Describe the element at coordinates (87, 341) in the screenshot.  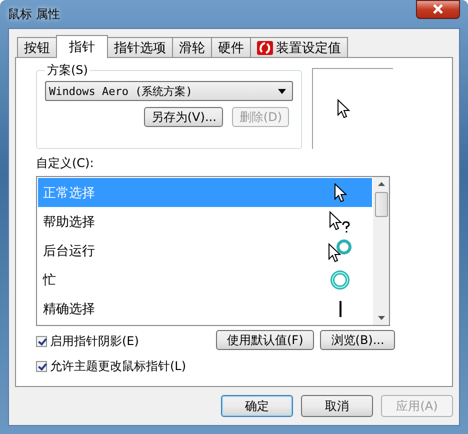
I see `shadow-checkbox: 启用指针阴影(E)` at that location.